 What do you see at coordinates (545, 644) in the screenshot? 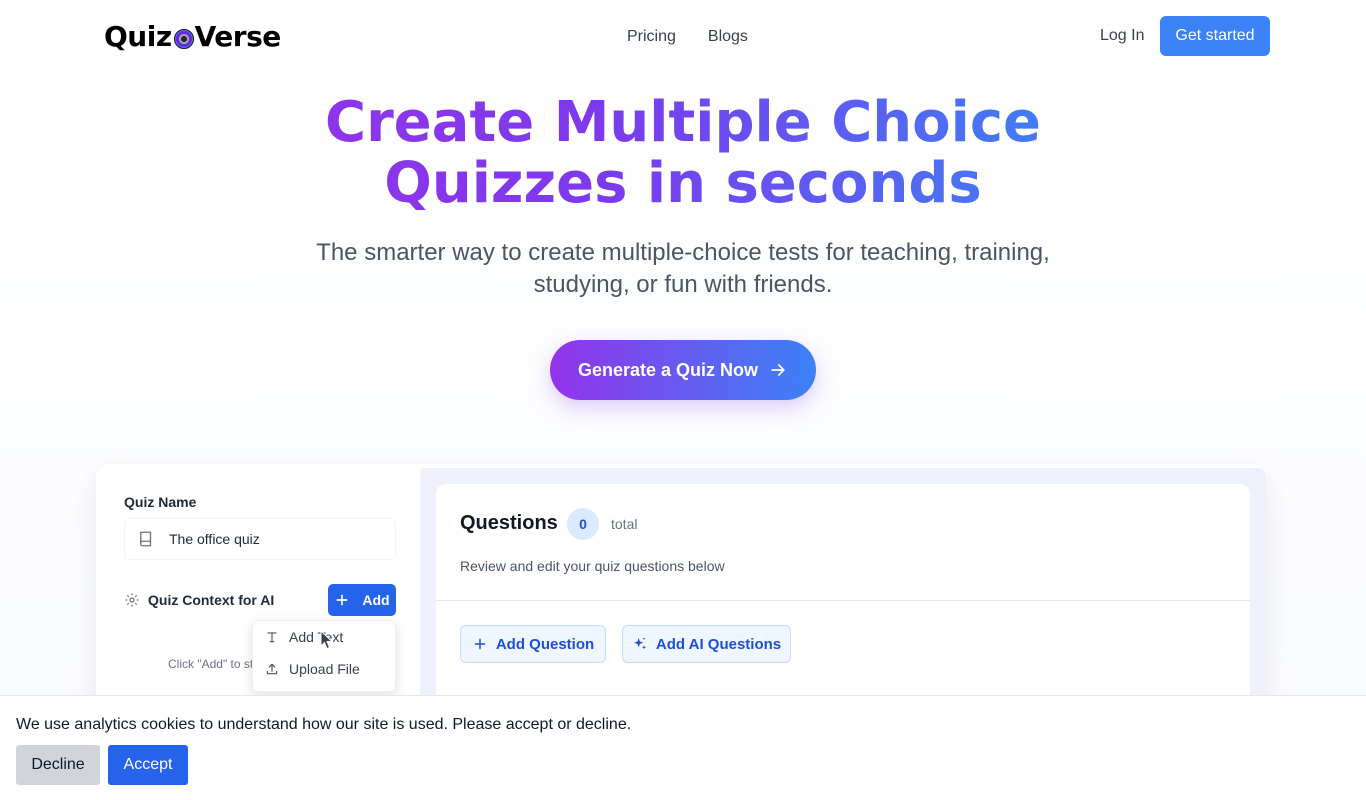
I see `add-question-label: Add Question` at bounding box center [545, 644].